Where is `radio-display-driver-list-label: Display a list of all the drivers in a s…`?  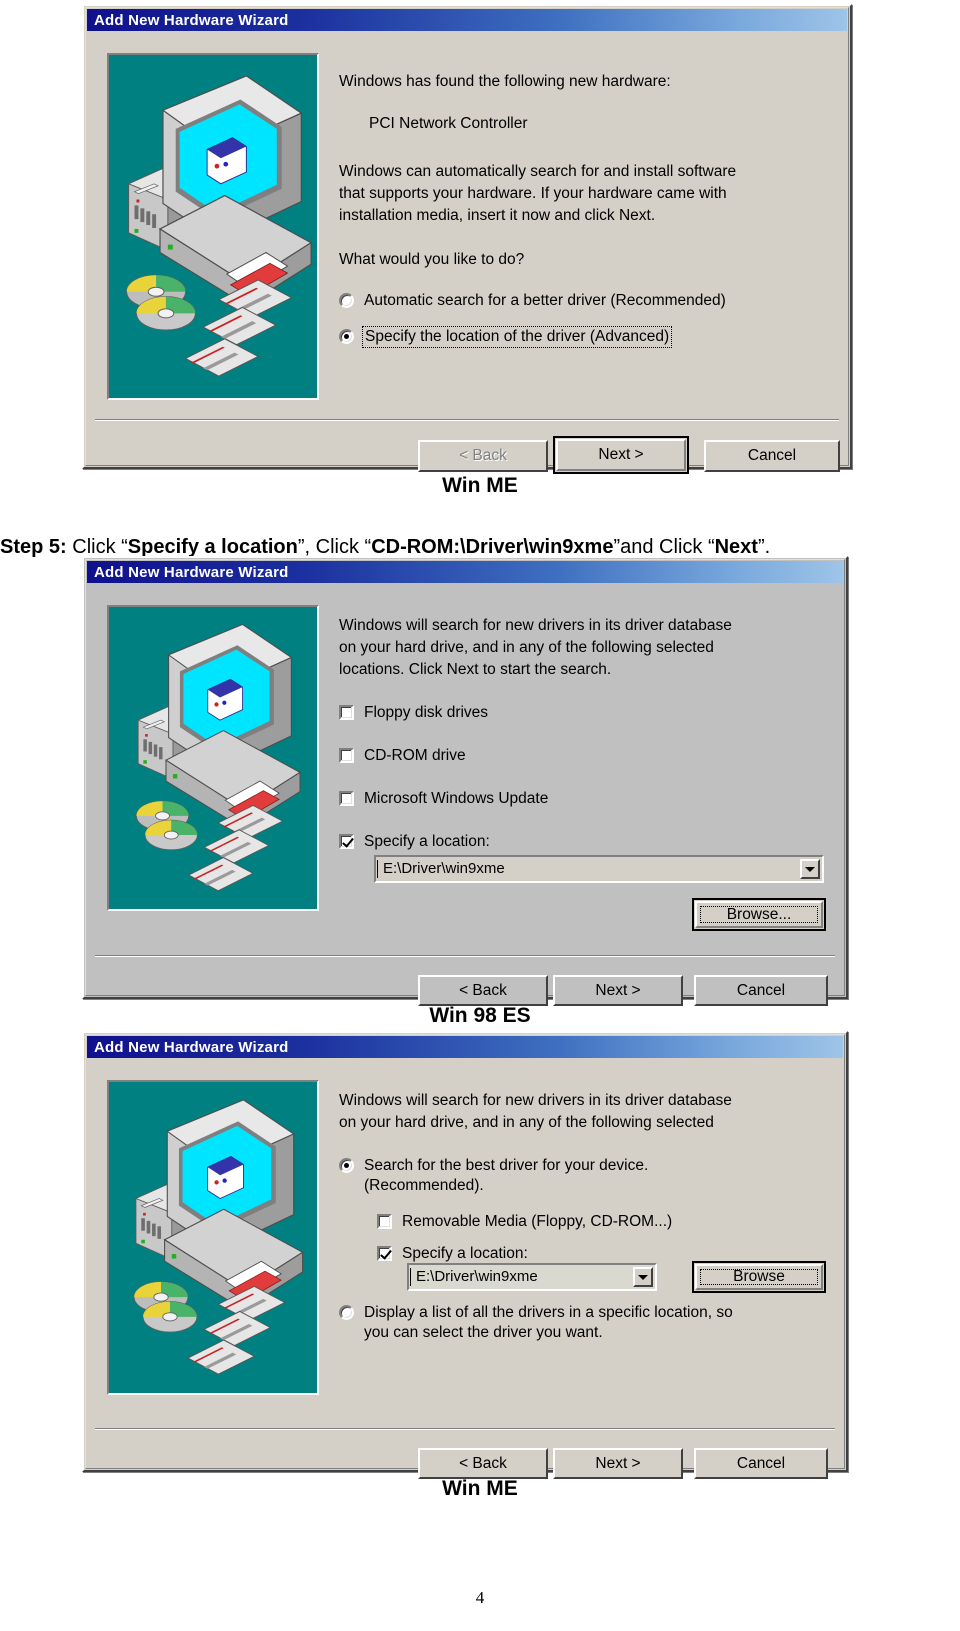 radio-display-driver-list-label: Display a list of all the drivers in a s… is located at coordinates (548, 1322).